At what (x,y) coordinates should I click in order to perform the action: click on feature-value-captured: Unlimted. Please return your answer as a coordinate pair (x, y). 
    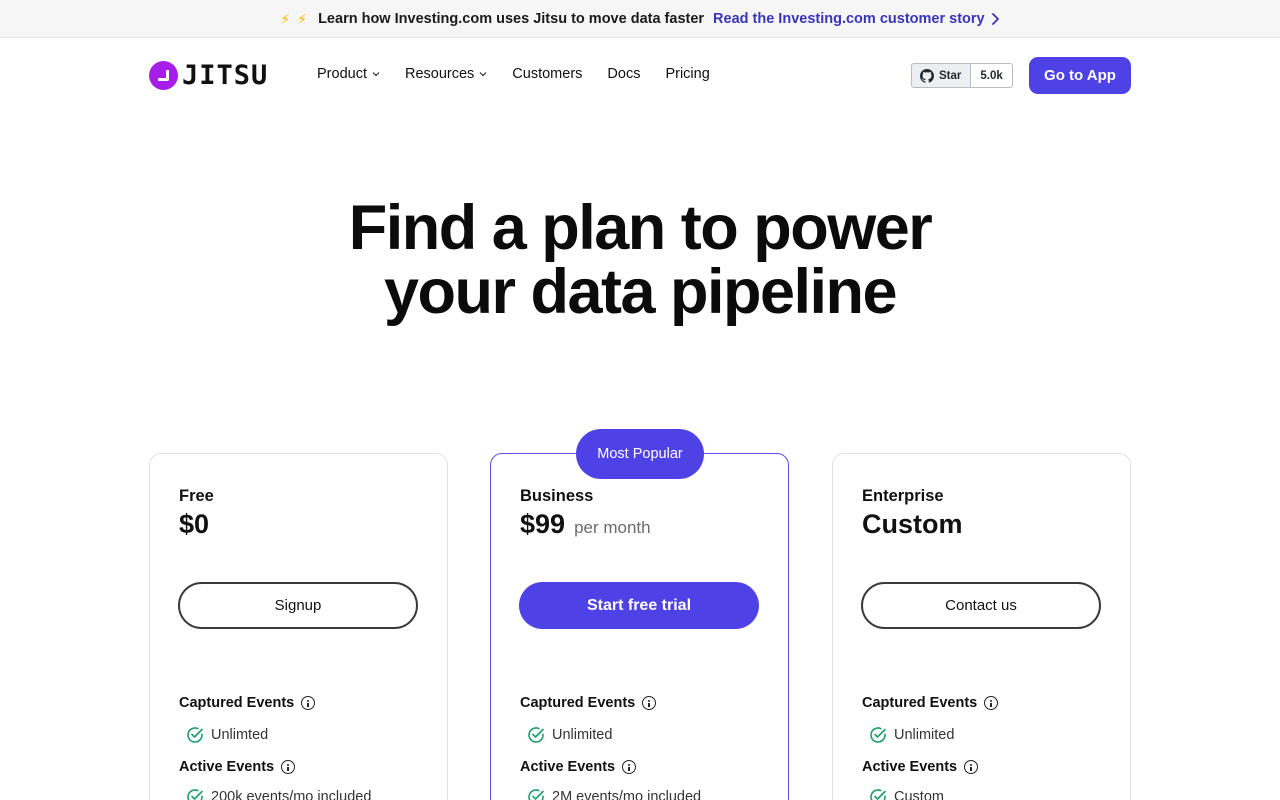
    Looking at the image, I should click on (227, 735).